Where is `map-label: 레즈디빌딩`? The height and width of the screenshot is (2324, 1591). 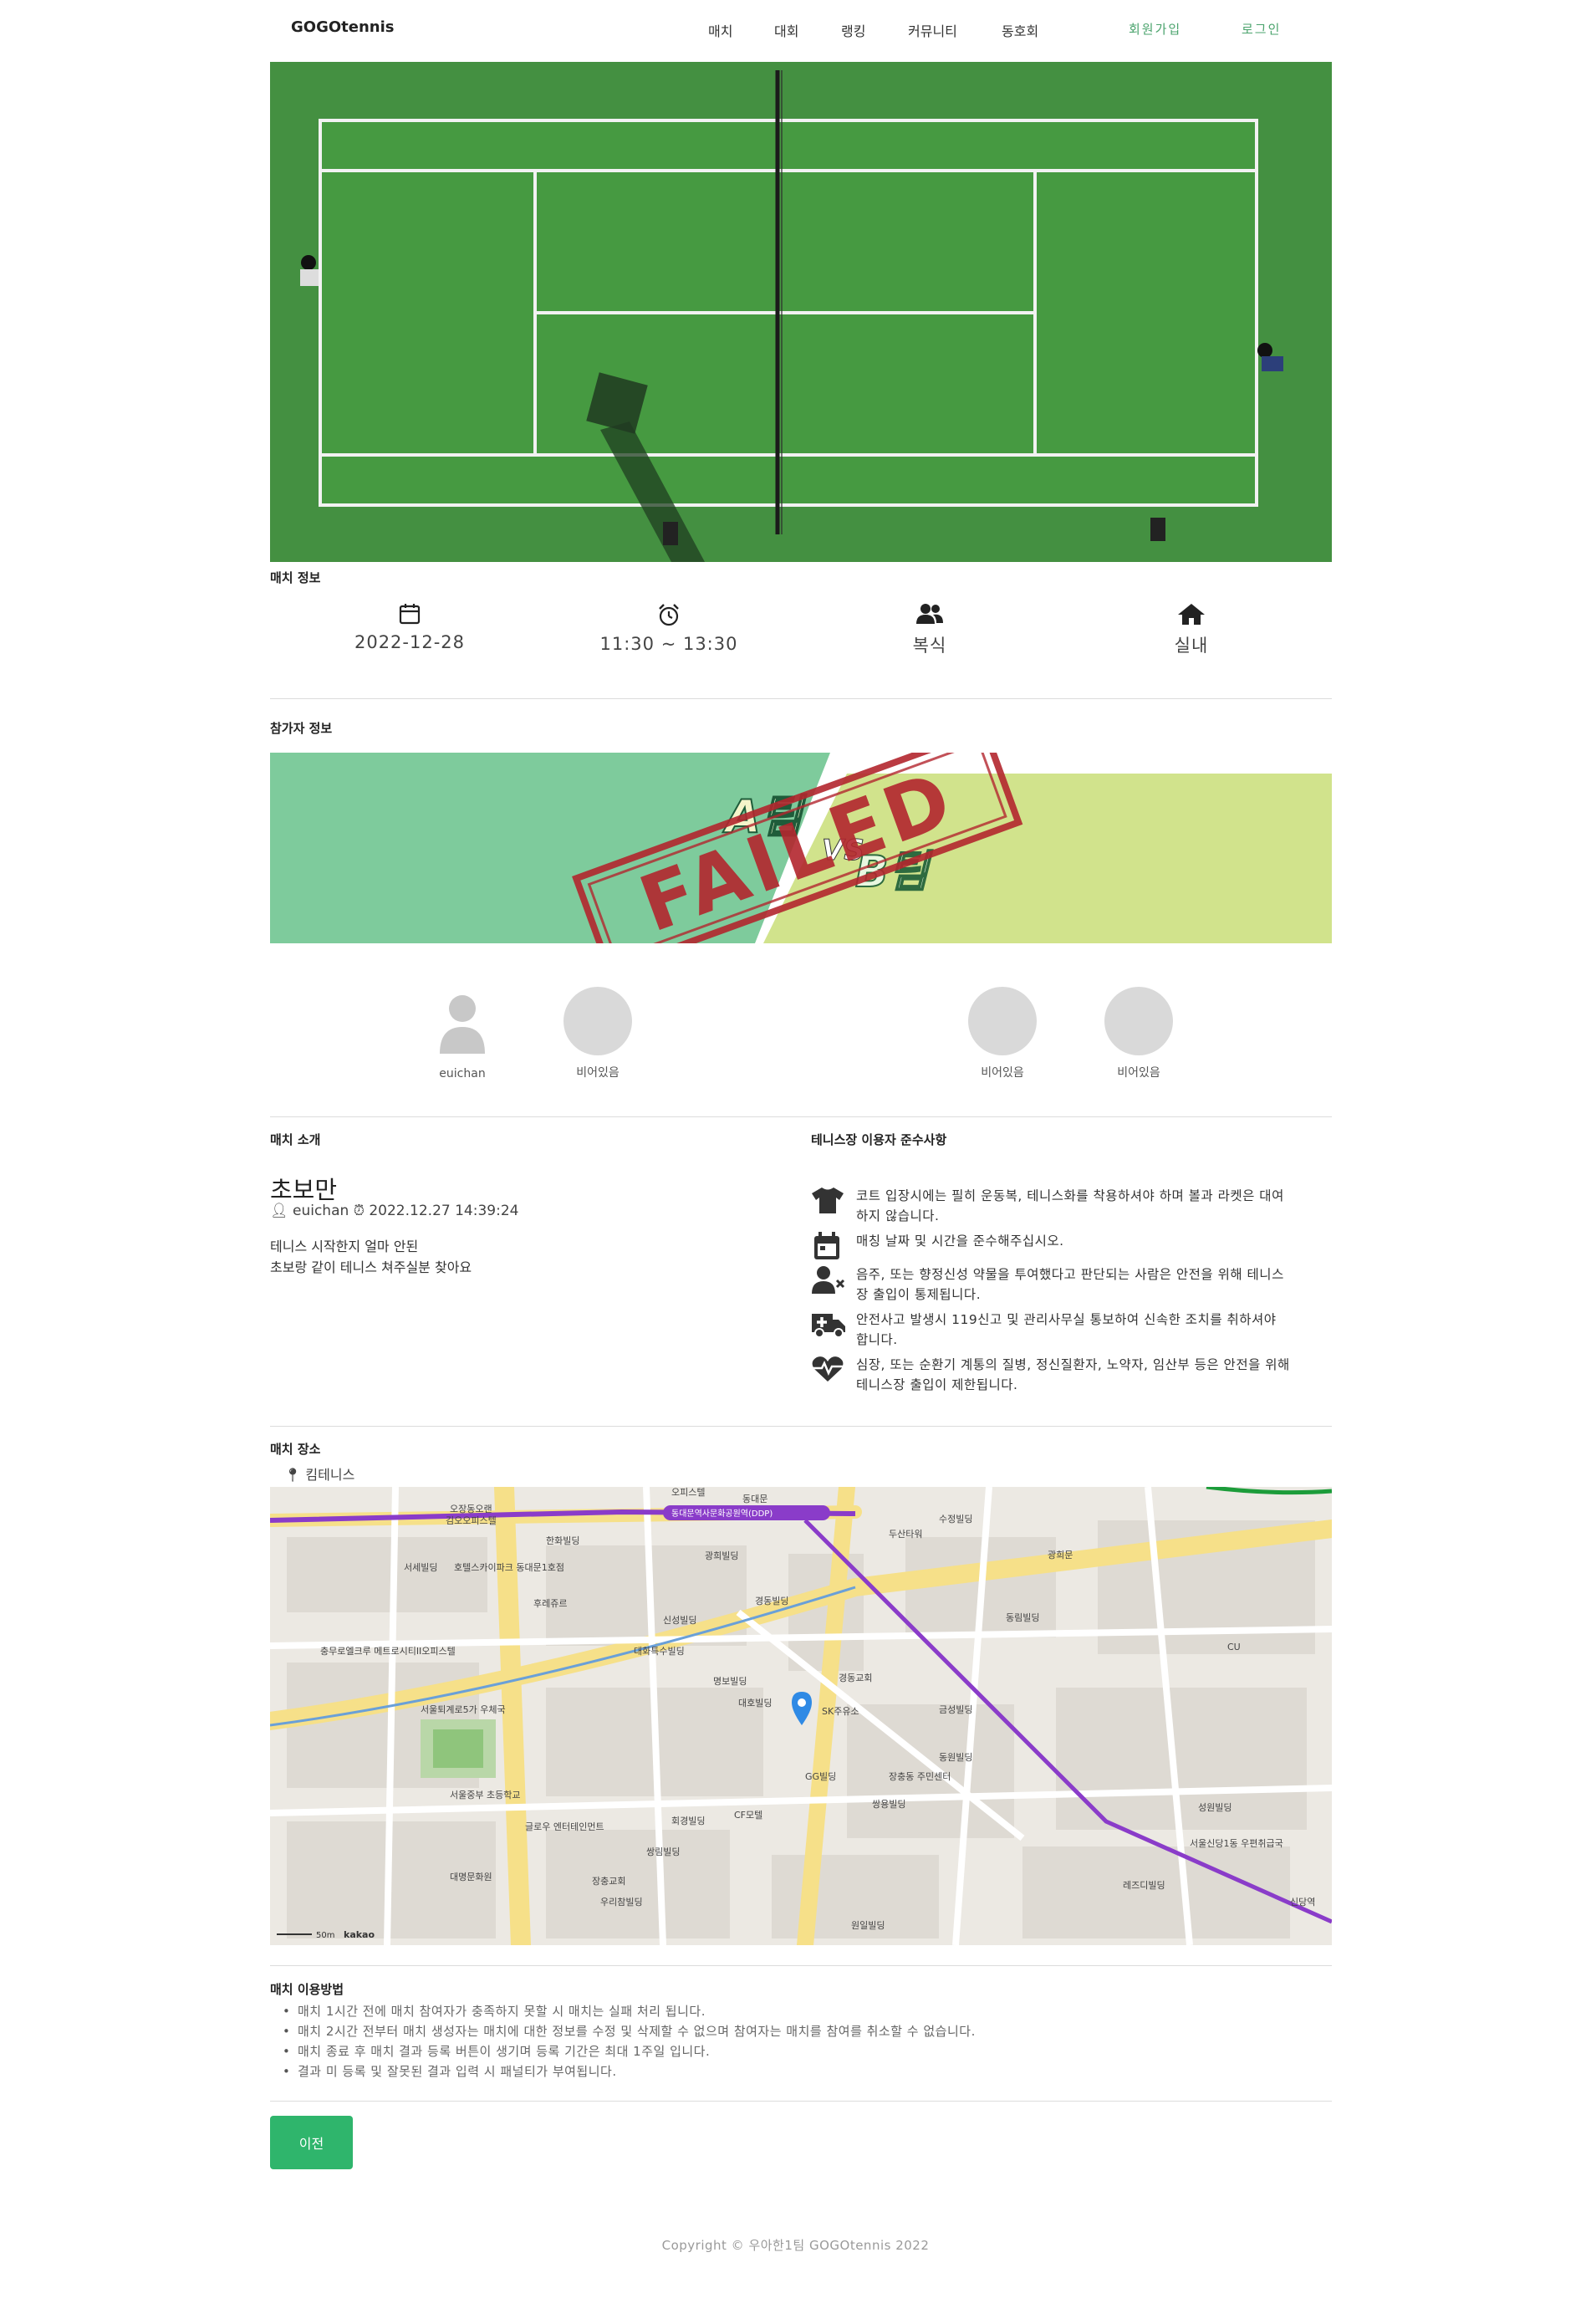
map-label: 레즈디빌딩 is located at coordinates (1144, 1885).